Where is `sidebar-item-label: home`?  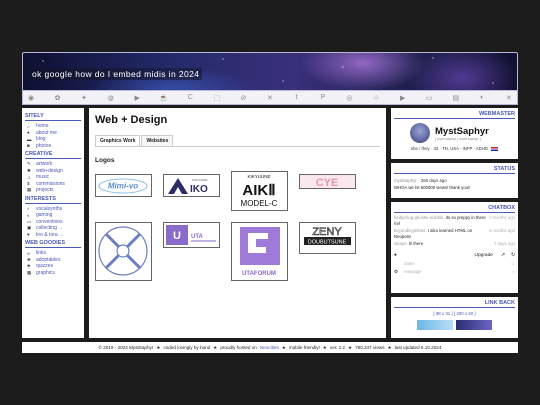 sidebar-item-label: home is located at coordinates (42, 126).